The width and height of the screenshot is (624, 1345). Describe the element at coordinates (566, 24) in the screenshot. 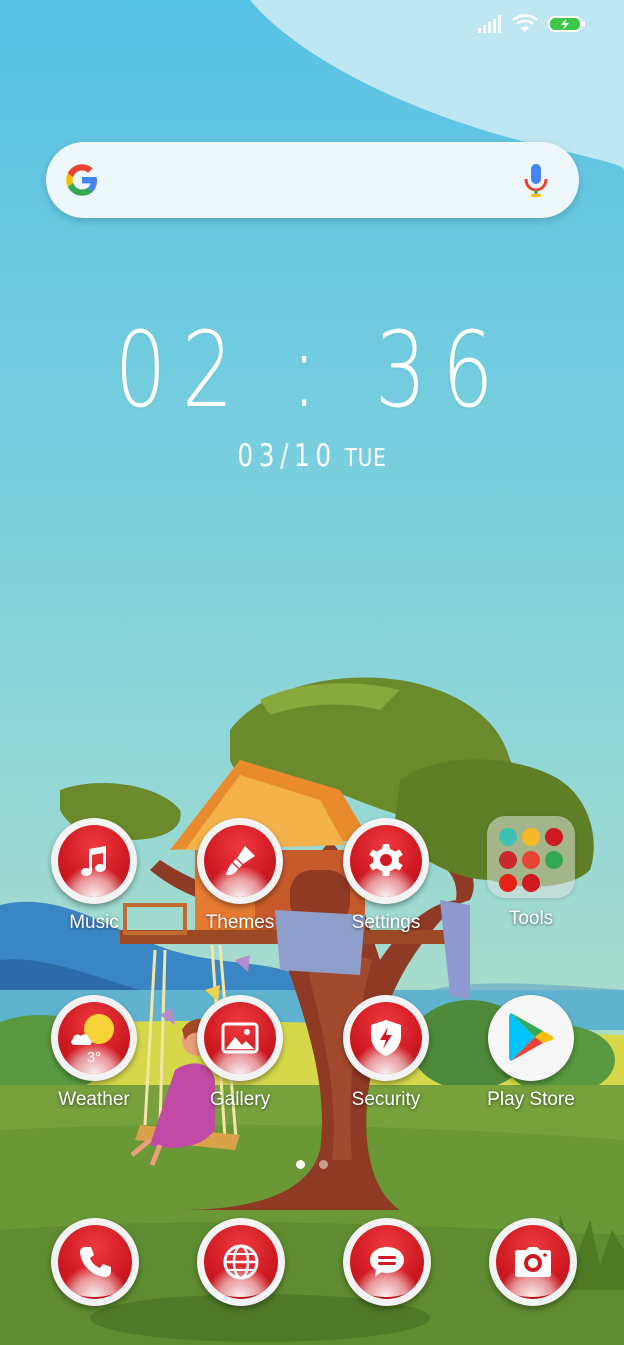

I see `battery-charging-icon` at that location.